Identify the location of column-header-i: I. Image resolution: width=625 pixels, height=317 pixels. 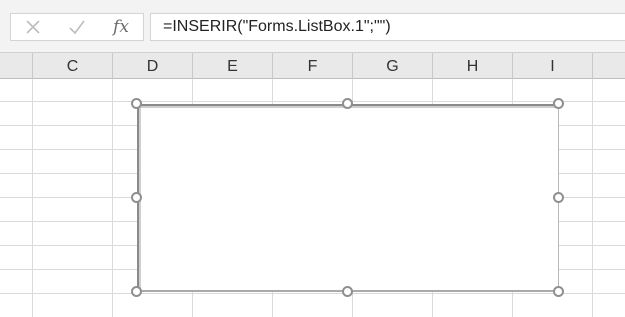
(553, 66).